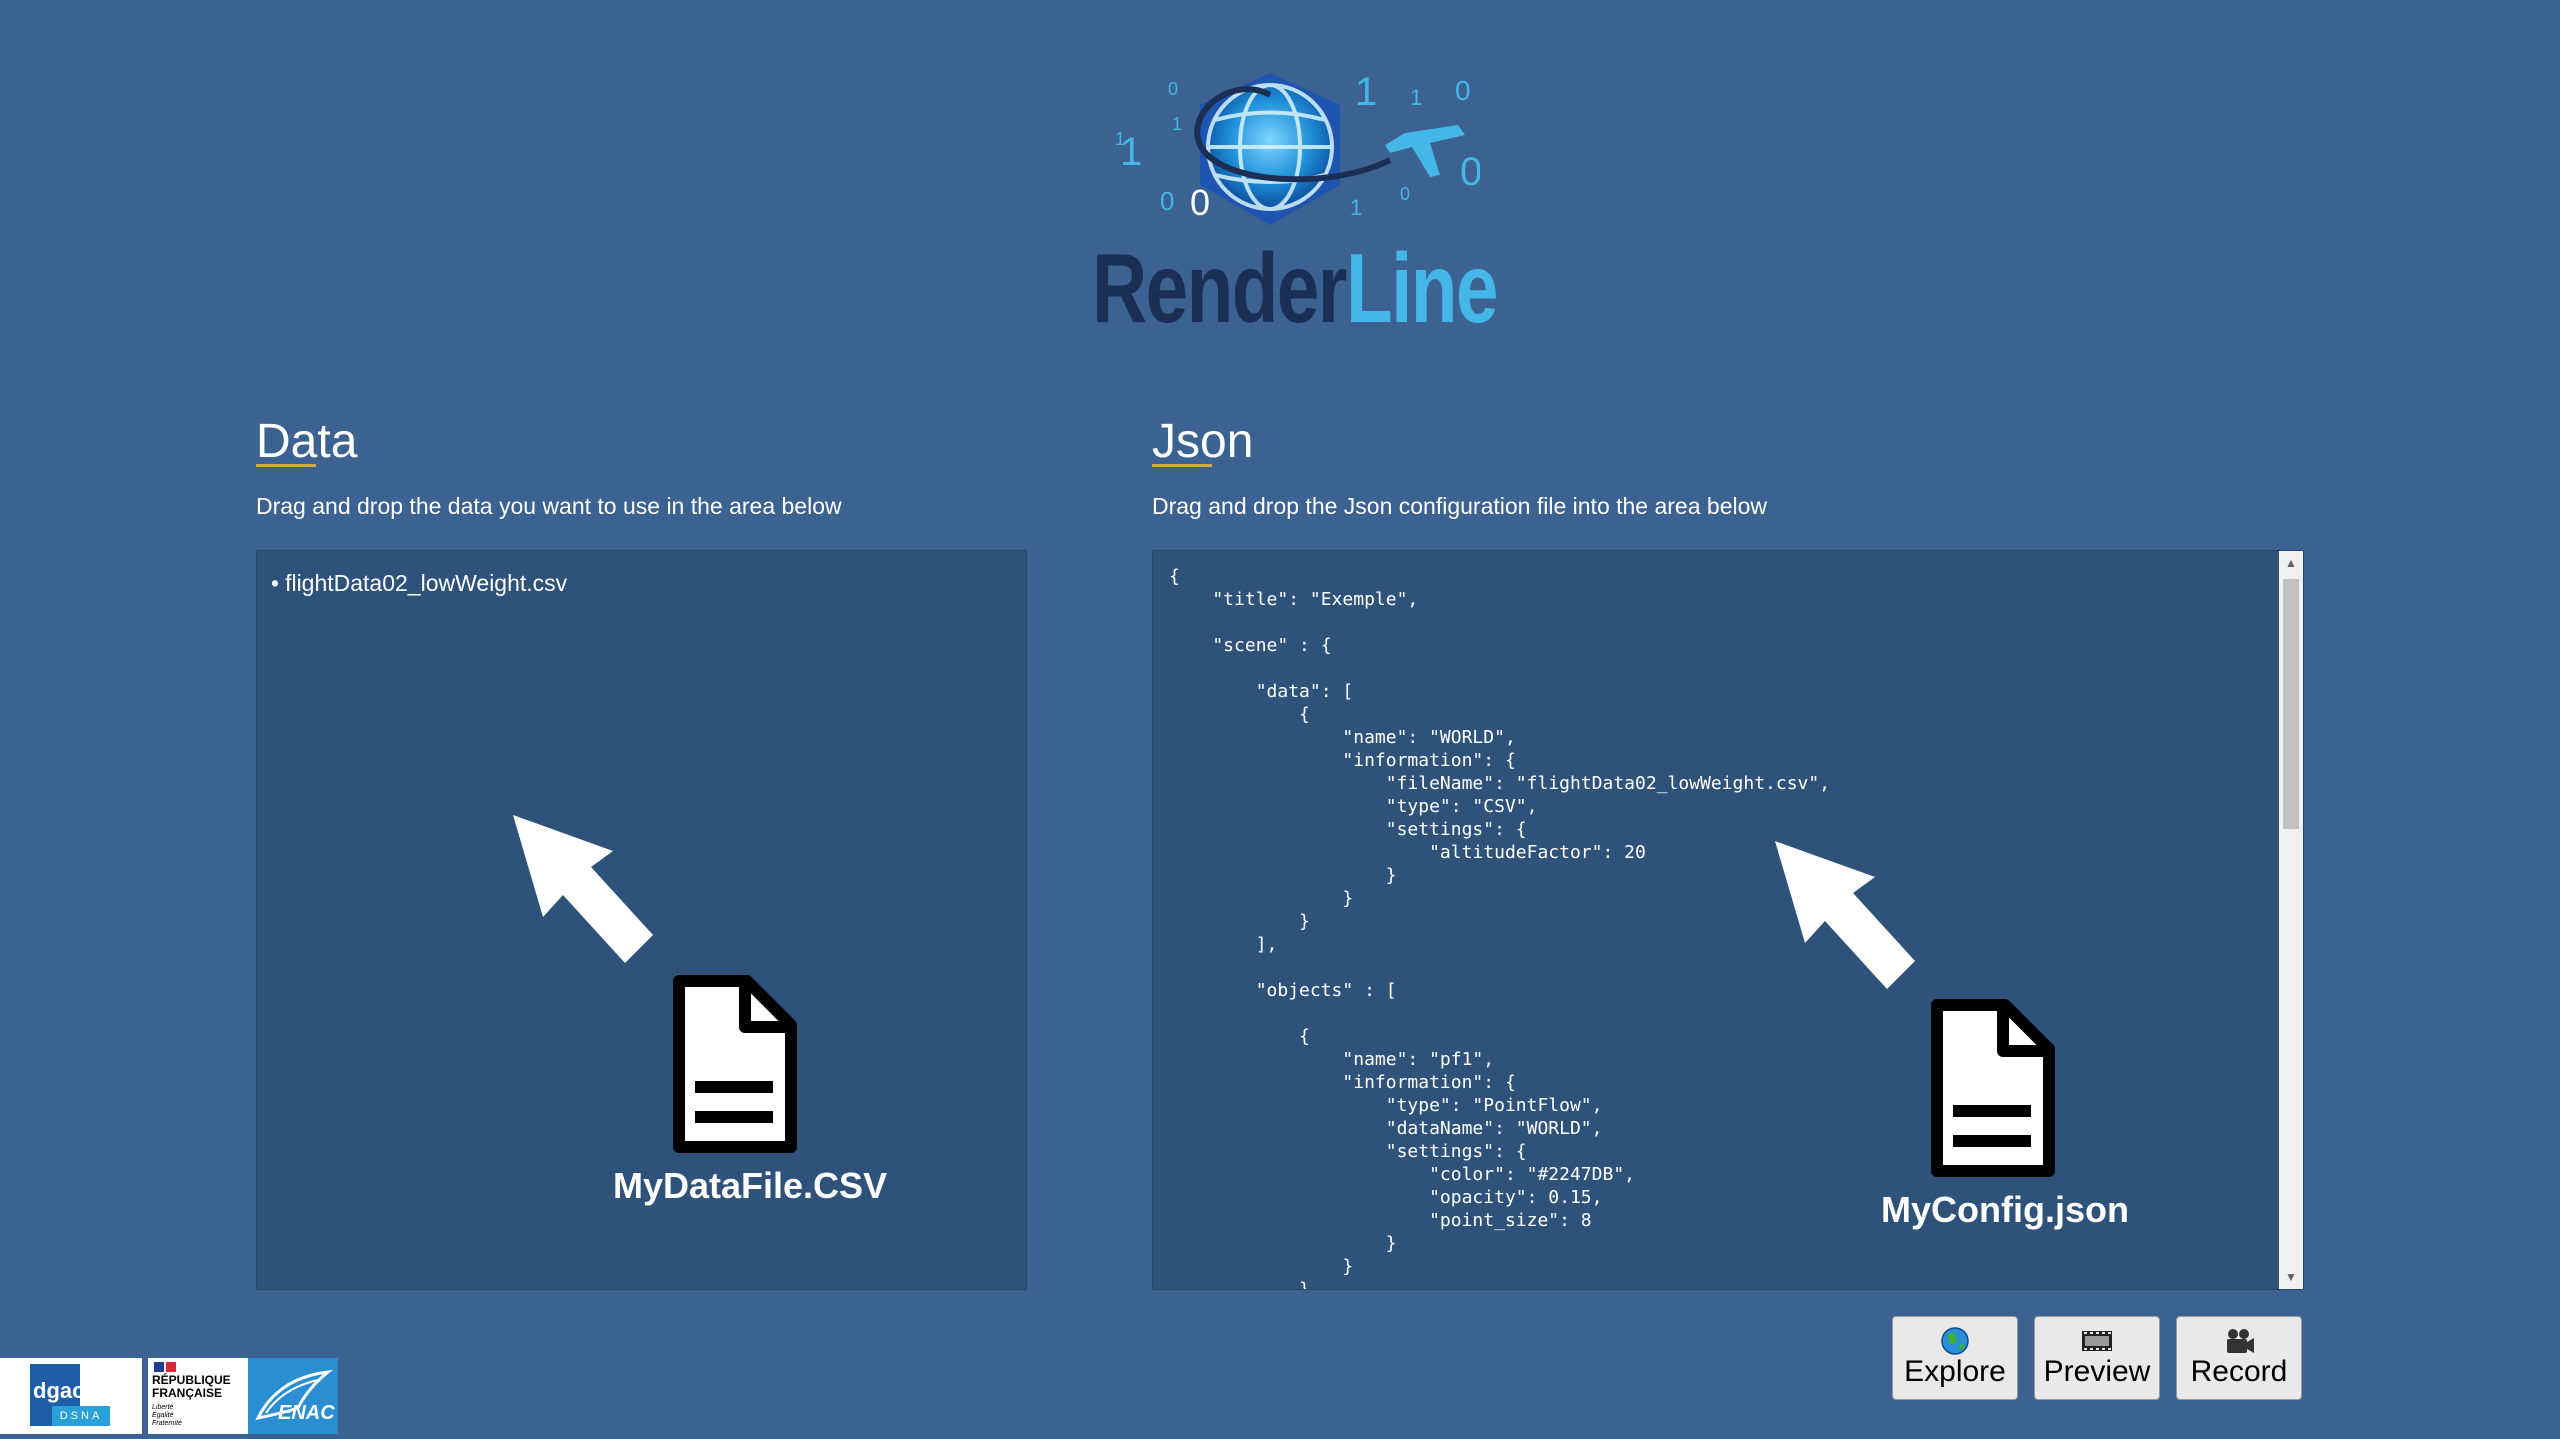  I want to click on data-file-icon, so click(735, 1064).